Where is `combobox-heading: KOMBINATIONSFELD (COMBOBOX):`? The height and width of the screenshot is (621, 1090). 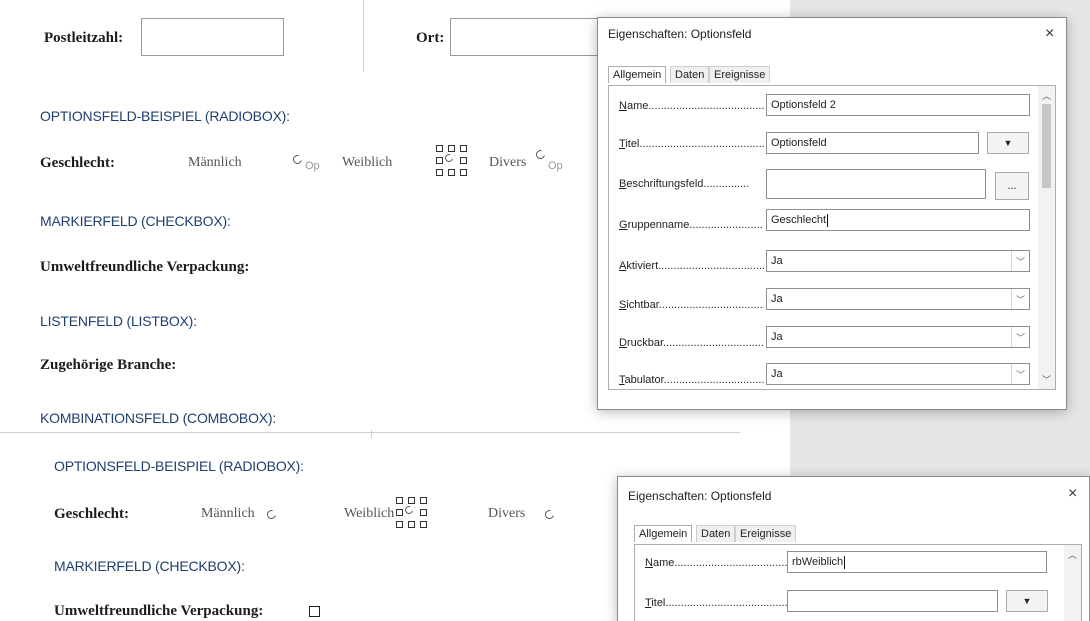
combobox-heading: KOMBINATIONSFELD (COMBOBOX): is located at coordinates (158, 418).